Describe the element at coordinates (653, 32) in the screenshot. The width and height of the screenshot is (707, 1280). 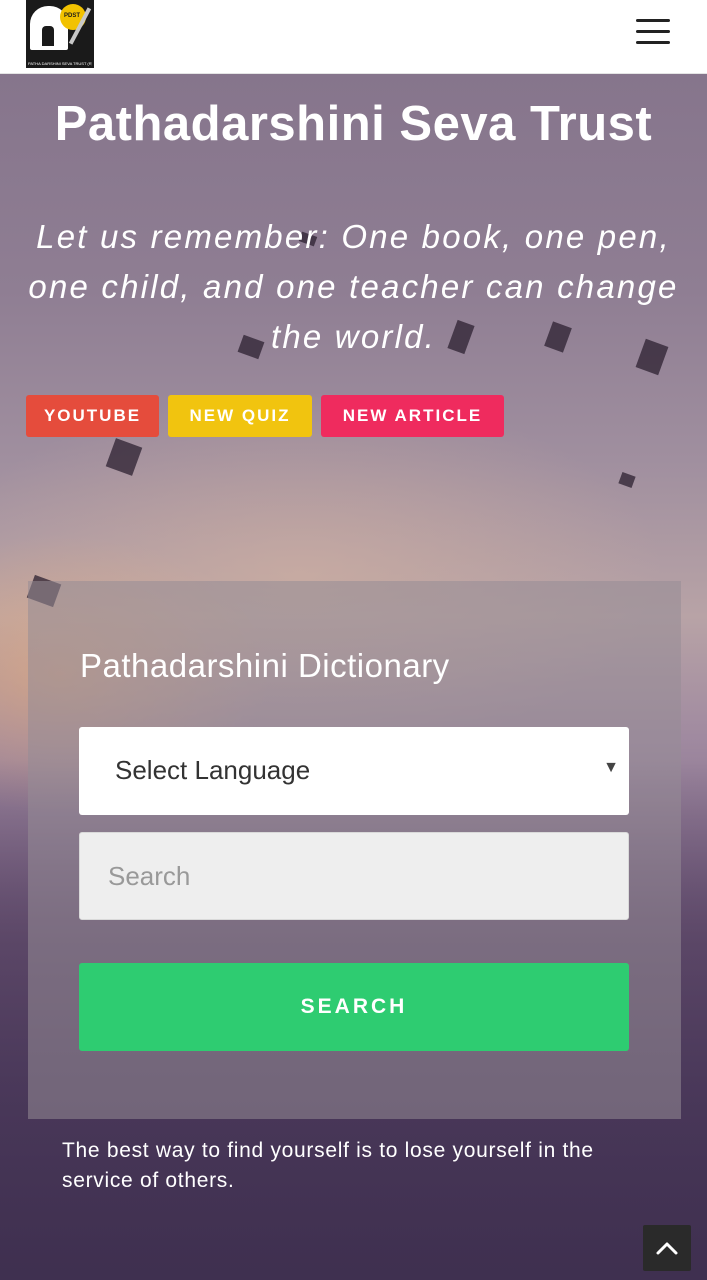
I see `hamburger-menu-icon` at that location.